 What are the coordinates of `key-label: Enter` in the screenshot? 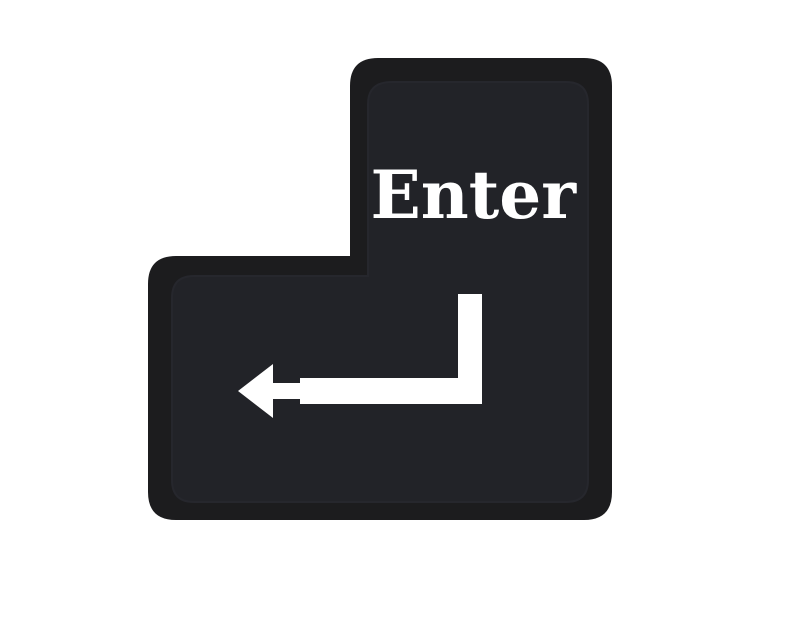 It's located at (473, 195).